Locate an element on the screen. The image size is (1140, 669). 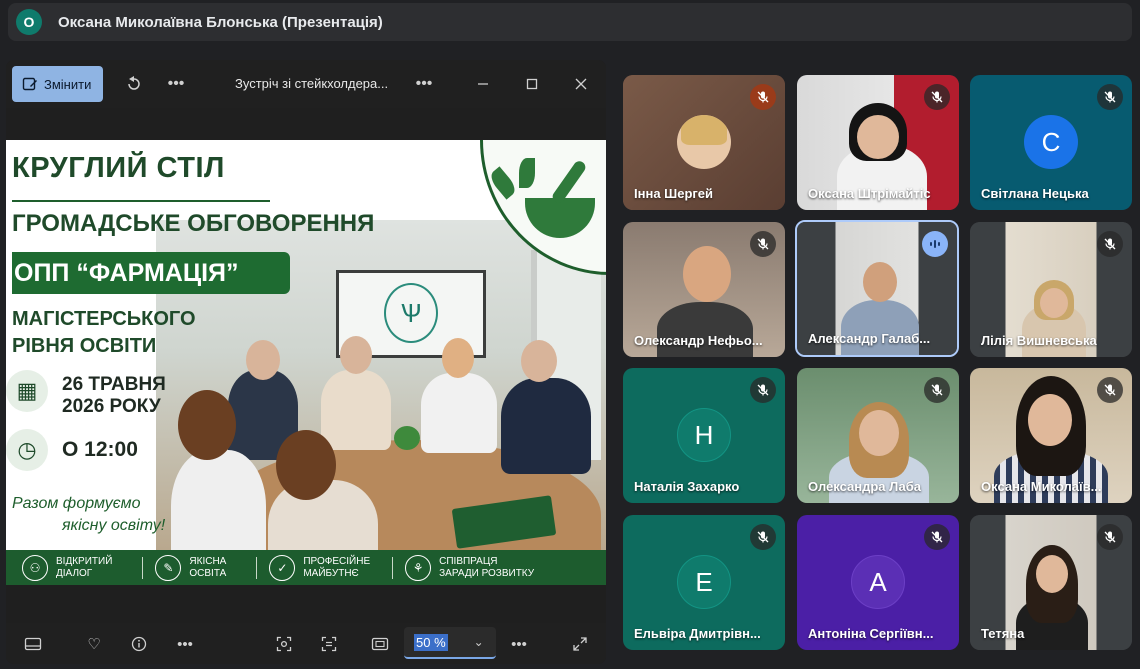
close-icon is located at coordinates (581, 84).